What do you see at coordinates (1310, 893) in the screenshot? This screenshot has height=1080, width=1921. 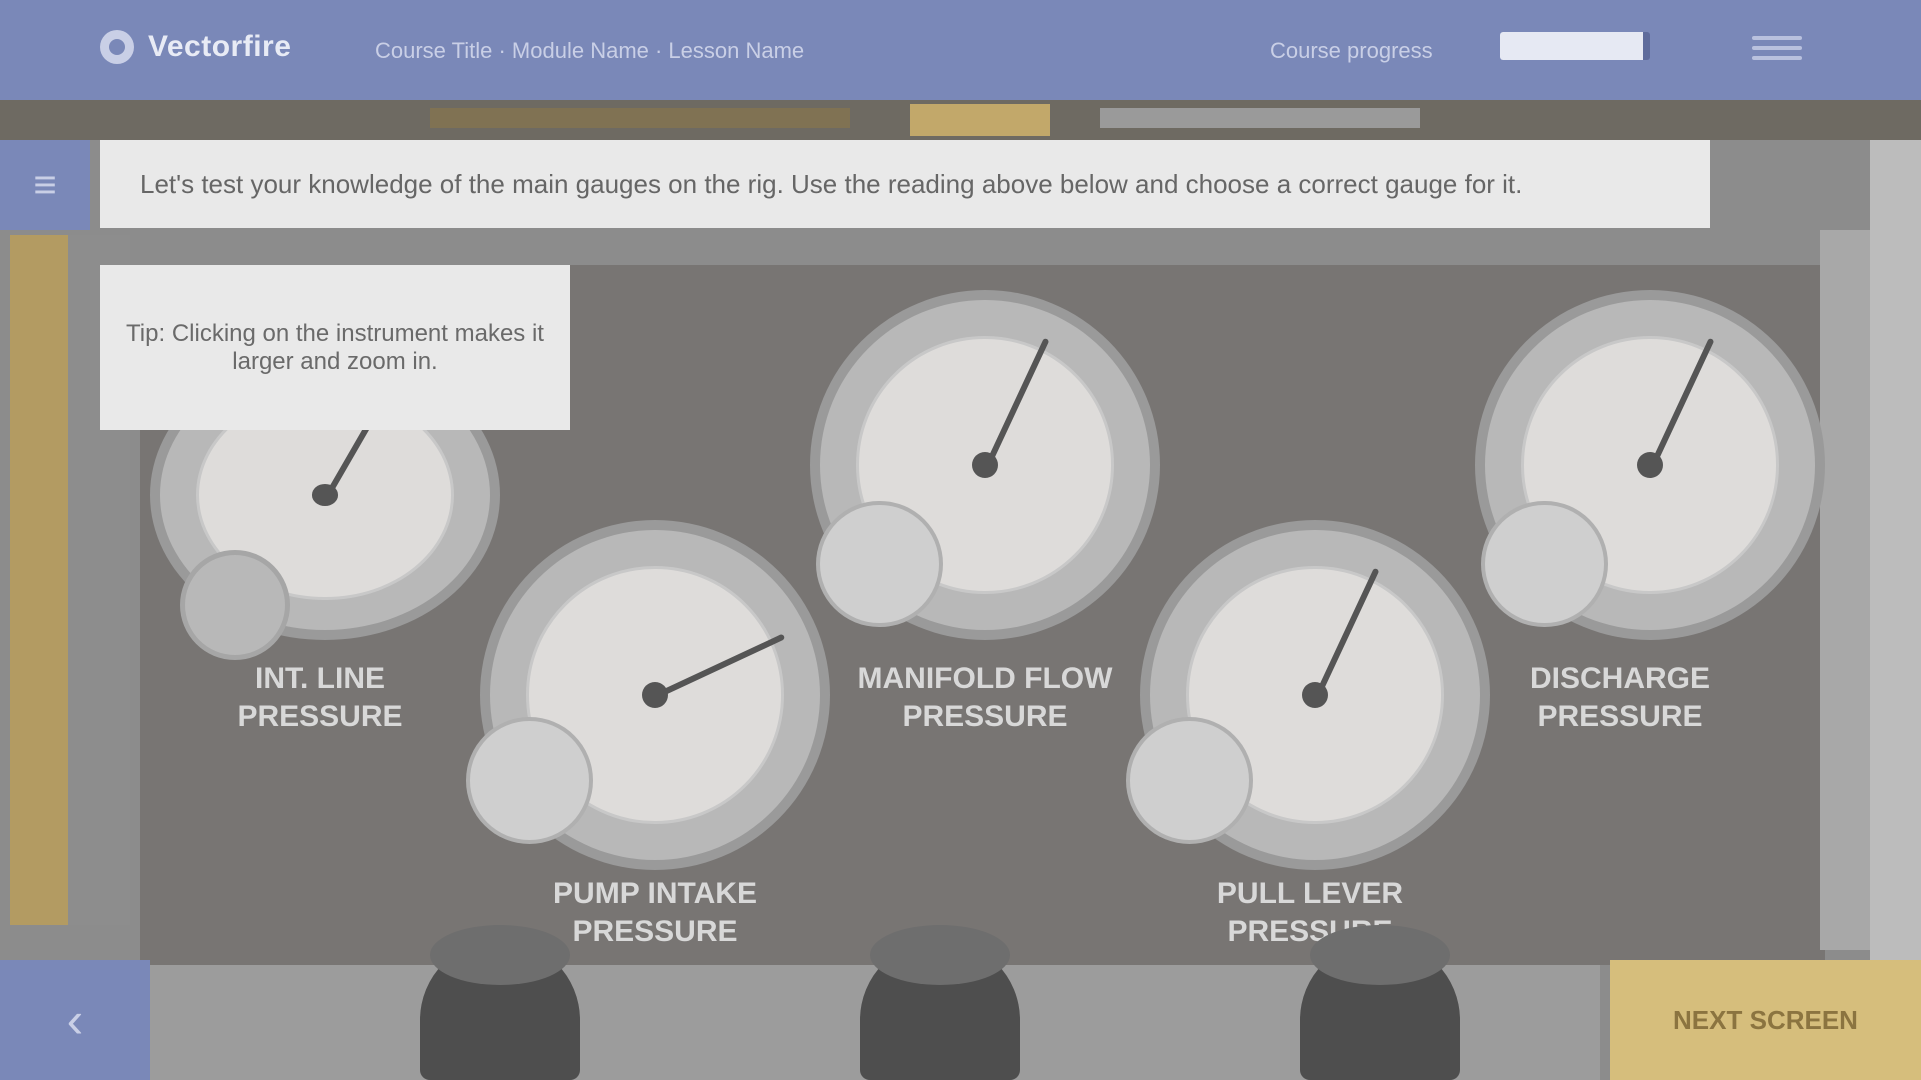 I see `gauge-label-line1: PULL LEVER` at bounding box center [1310, 893].